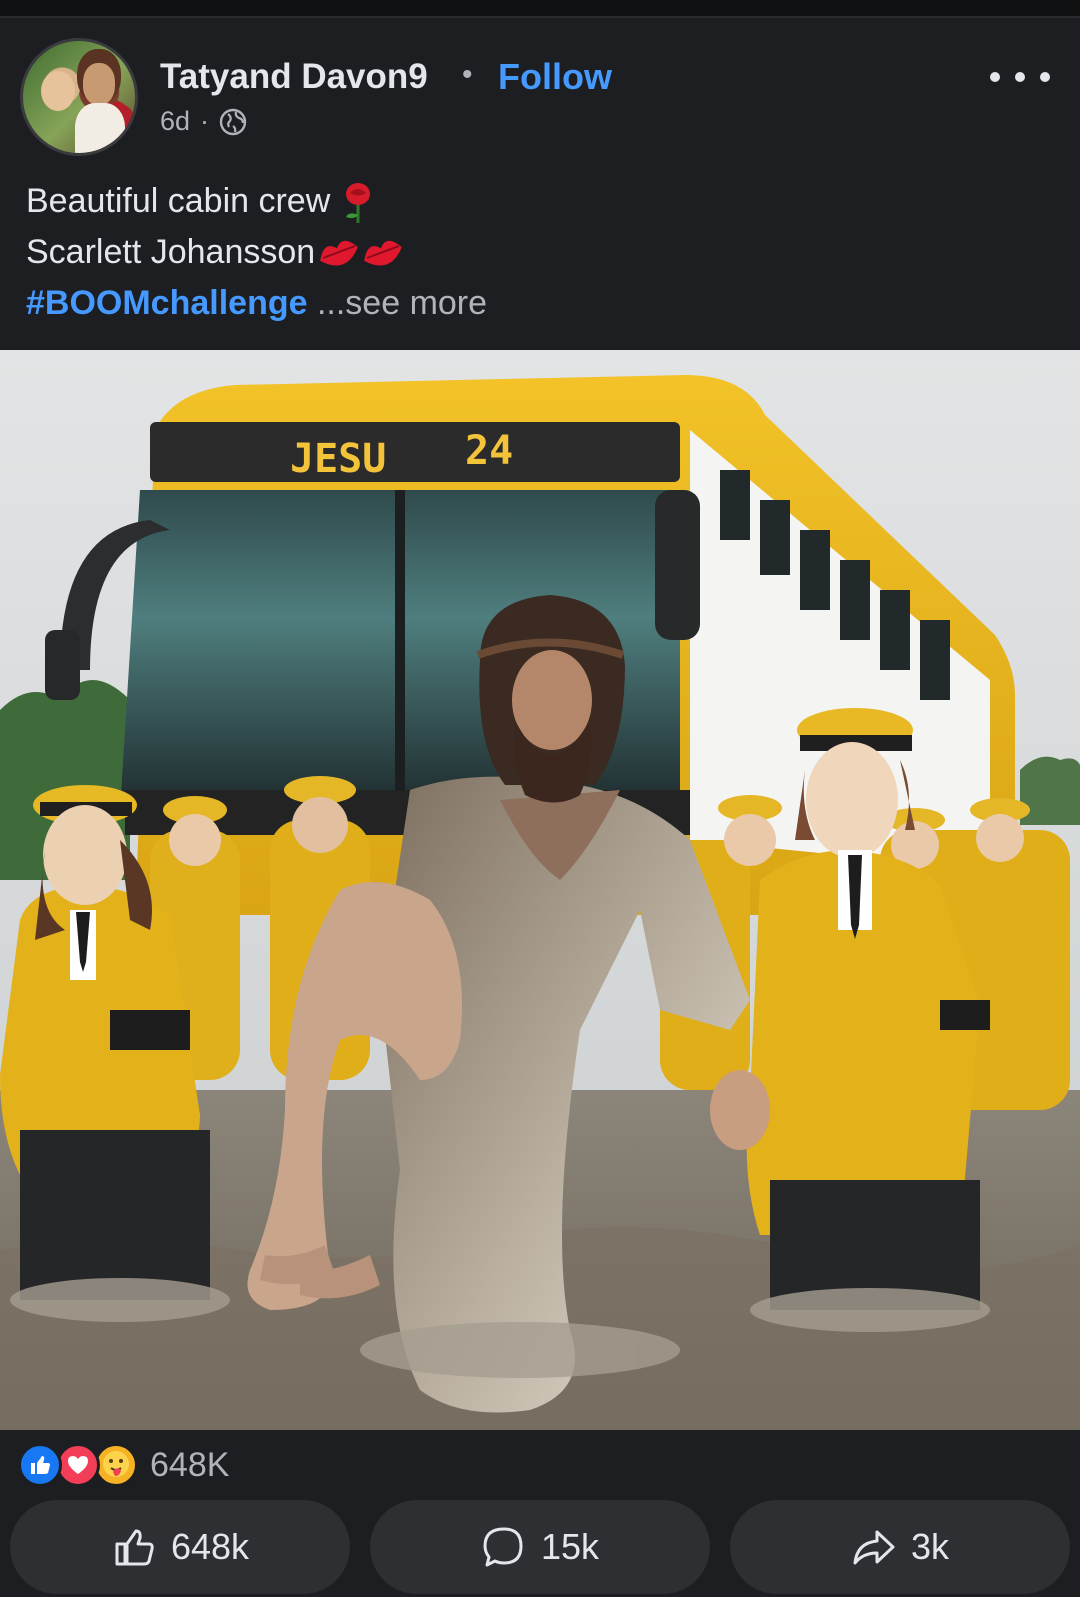 Image resolution: width=1080 pixels, height=1597 pixels. Describe the element at coordinates (171, 252) in the screenshot. I see `caption-text-2: Scarlett Johansson` at that location.